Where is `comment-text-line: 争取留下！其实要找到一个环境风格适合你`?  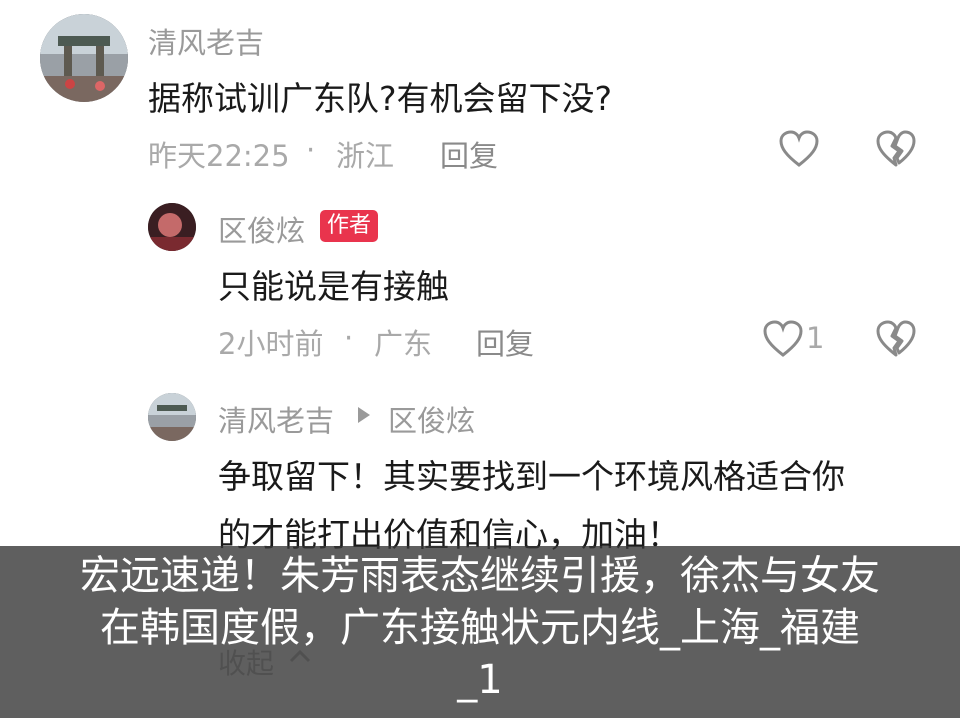 comment-text-line: 争取留下！其实要找到一个环境风格适合你 is located at coordinates (531, 476).